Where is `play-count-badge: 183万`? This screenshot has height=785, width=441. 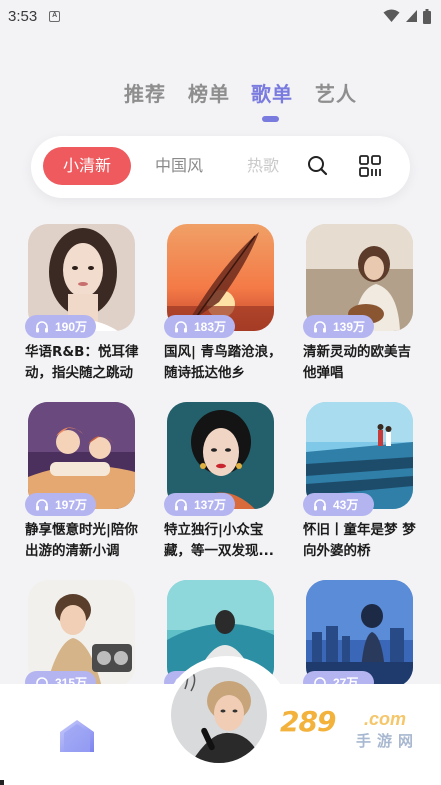 play-count-badge: 183万 is located at coordinates (199, 326).